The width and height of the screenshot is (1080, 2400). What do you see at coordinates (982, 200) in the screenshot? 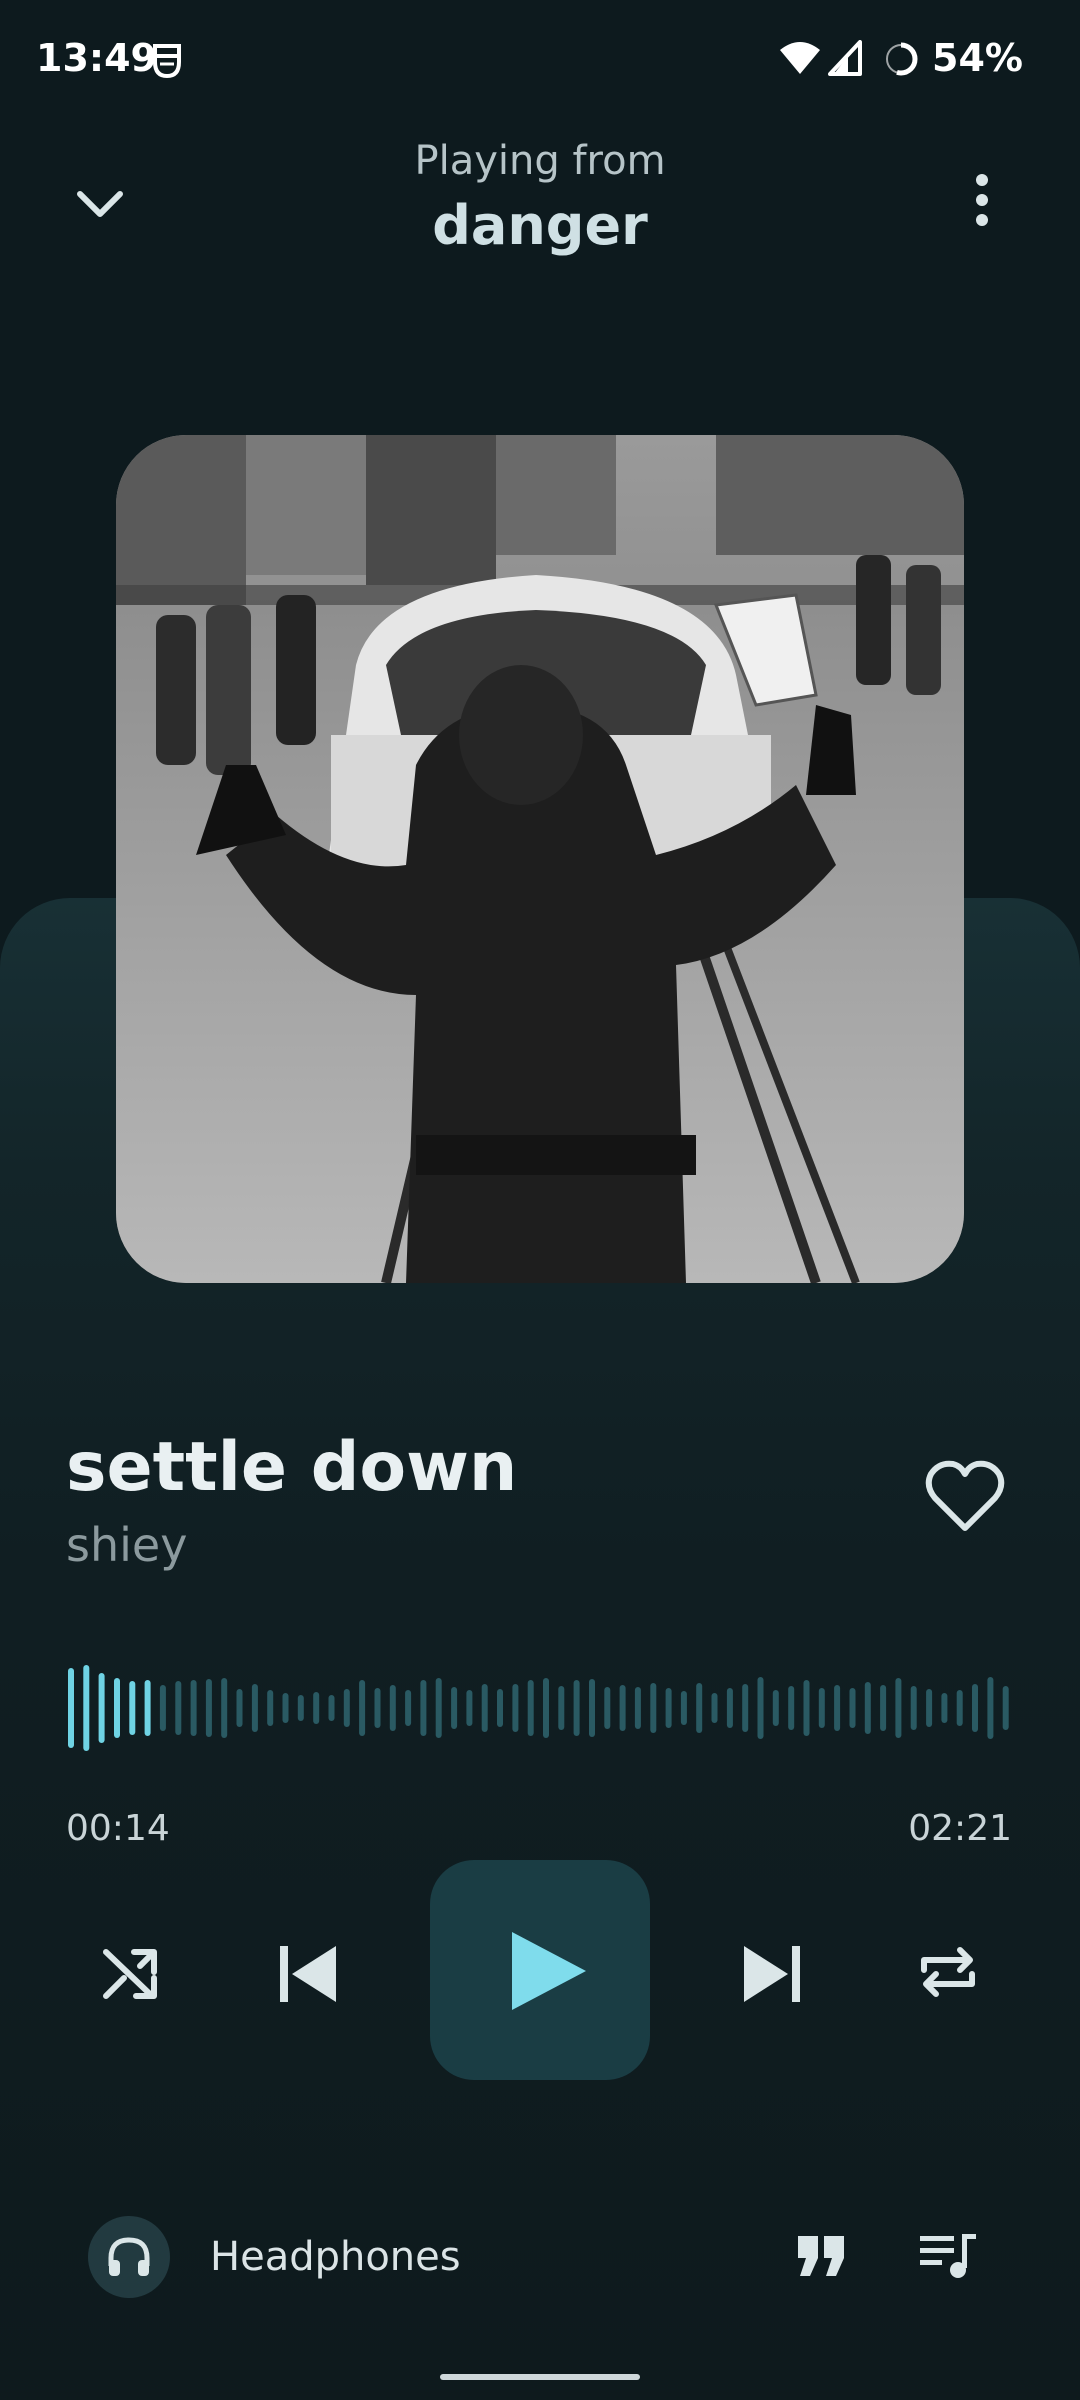
I see `more-vertical-icon` at bounding box center [982, 200].